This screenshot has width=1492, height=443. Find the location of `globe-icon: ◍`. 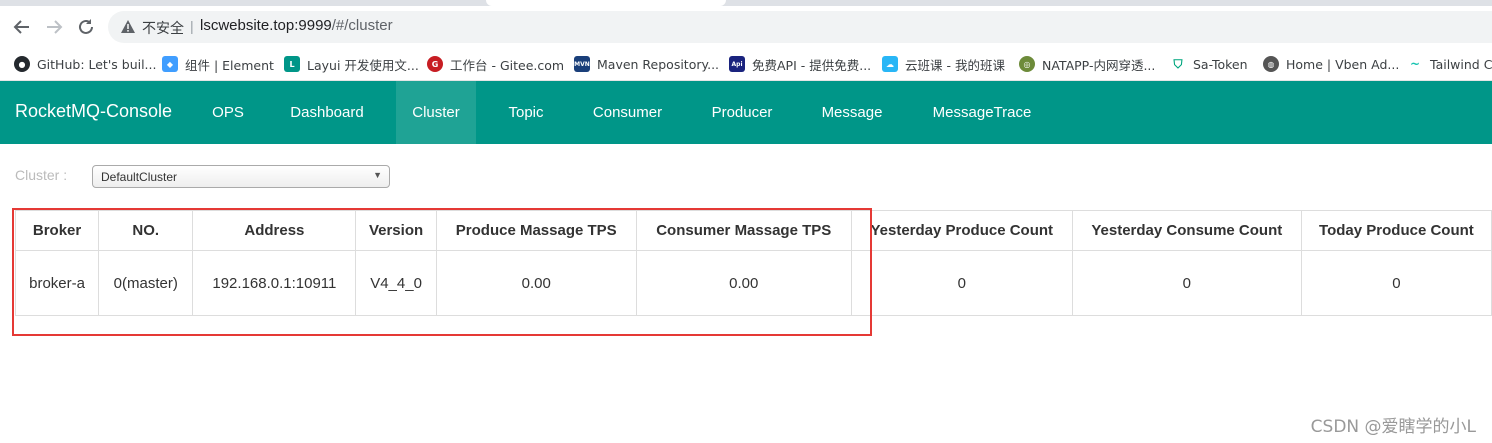

globe-icon: ◍ is located at coordinates (1271, 64).